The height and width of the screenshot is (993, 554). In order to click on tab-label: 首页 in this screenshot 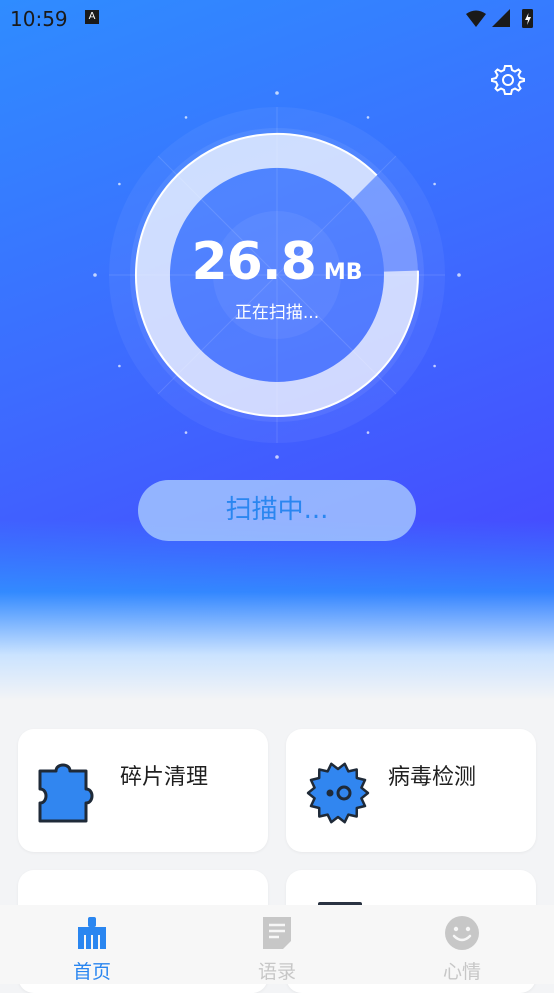, I will do `click(91, 972)`.